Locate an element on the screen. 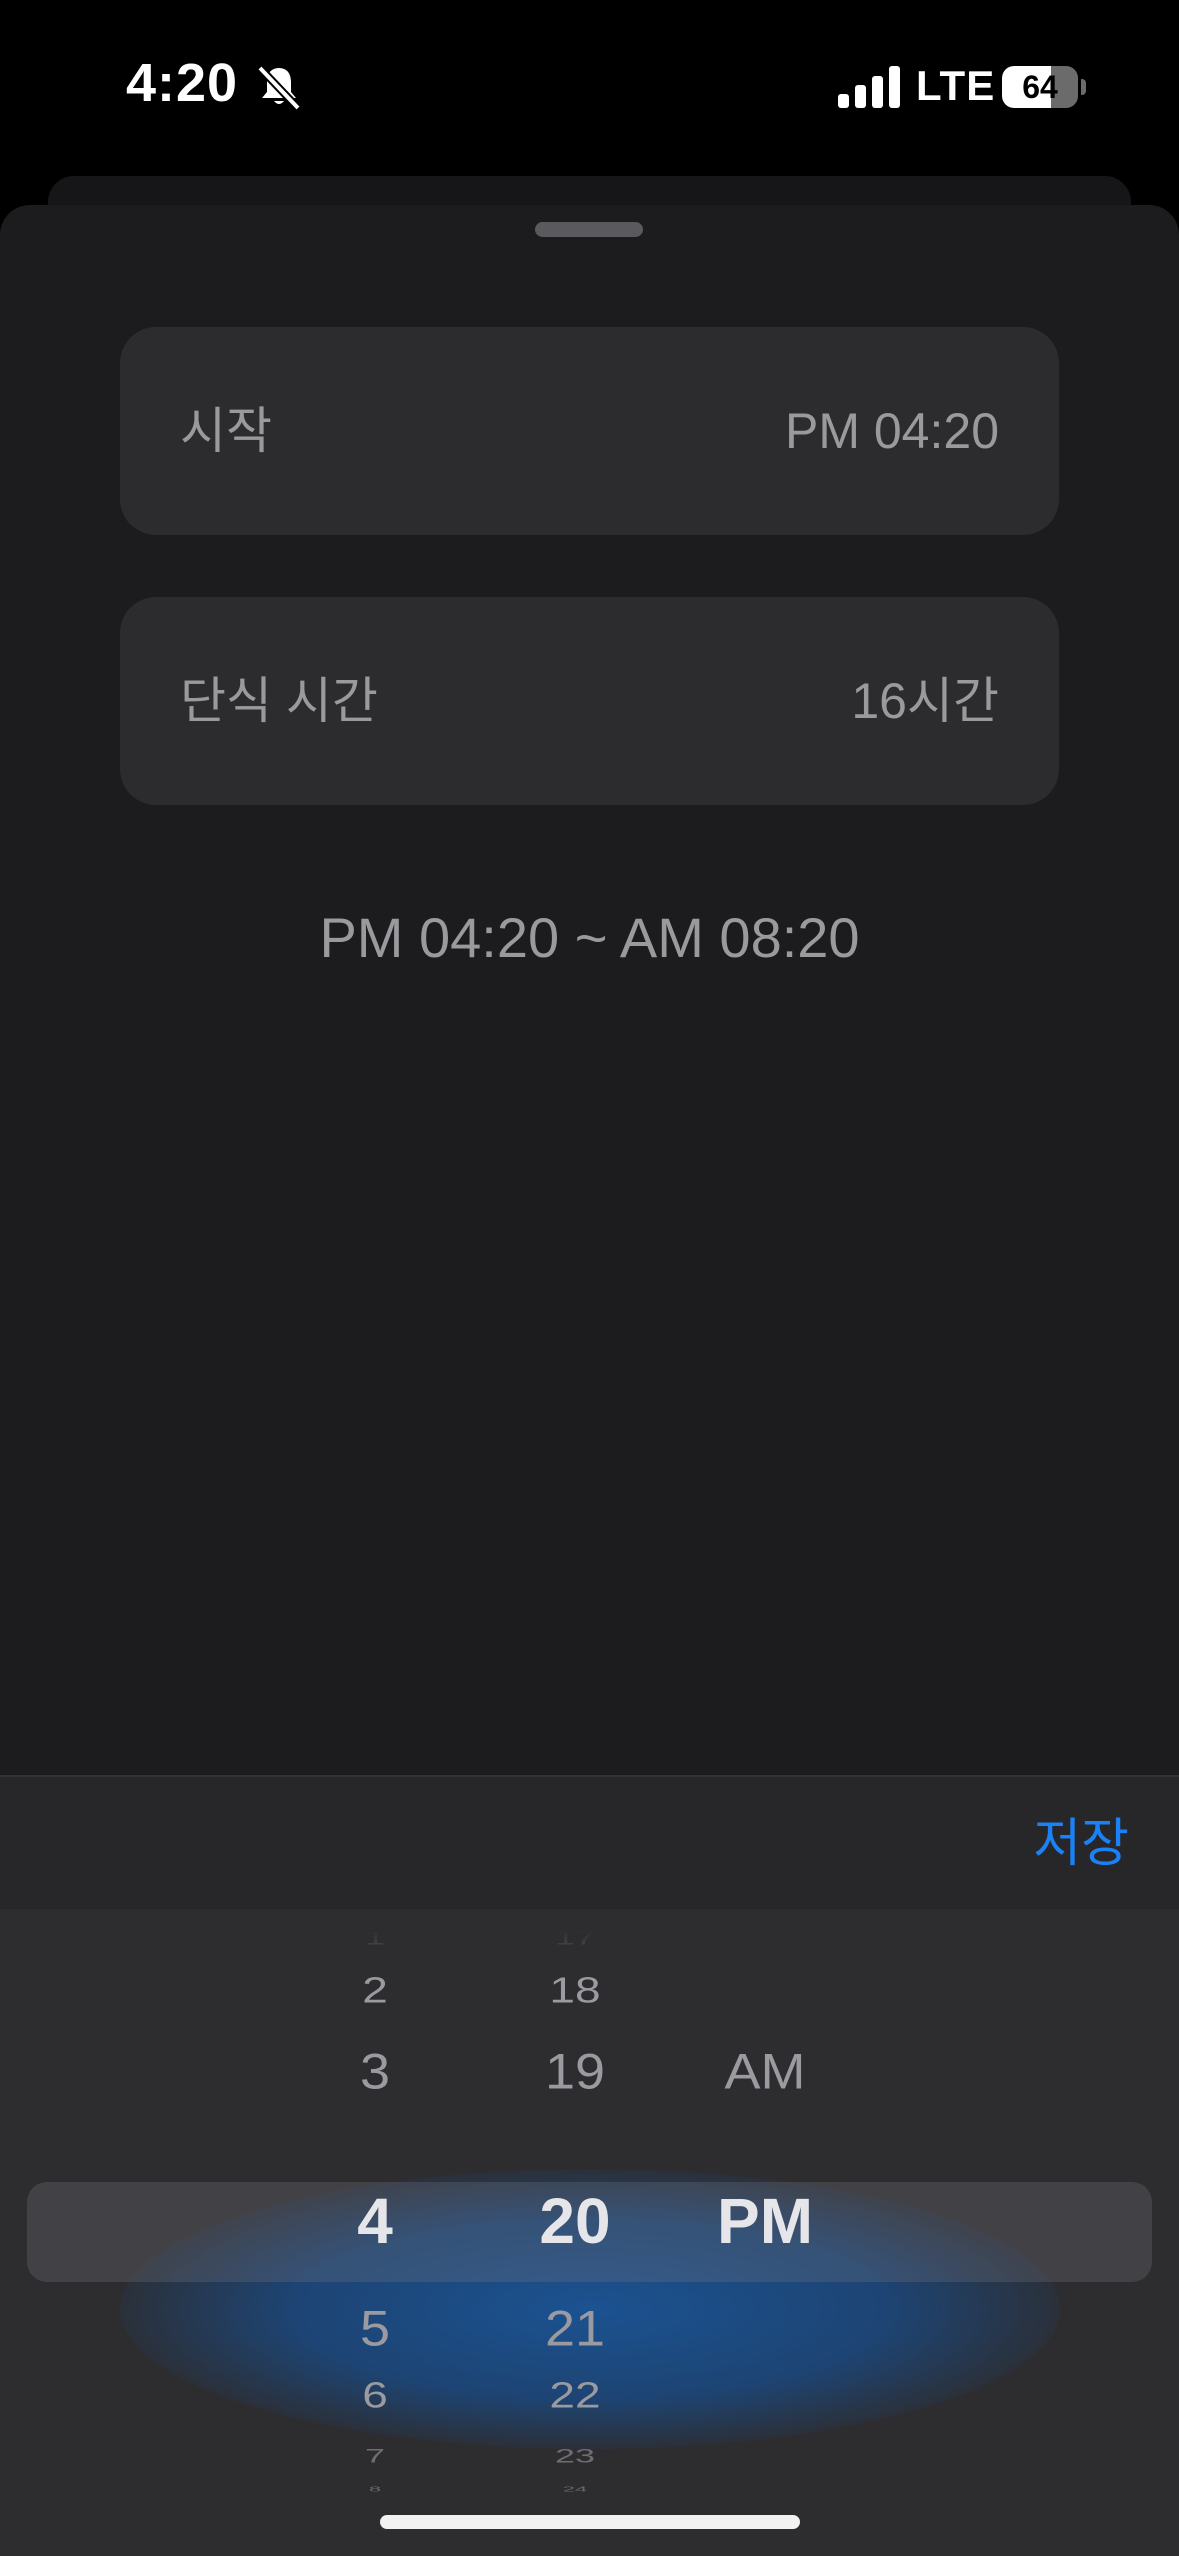 This screenshot has width=1179, height=2556. status-time: 4:20 is located at coordinates (182, 83).